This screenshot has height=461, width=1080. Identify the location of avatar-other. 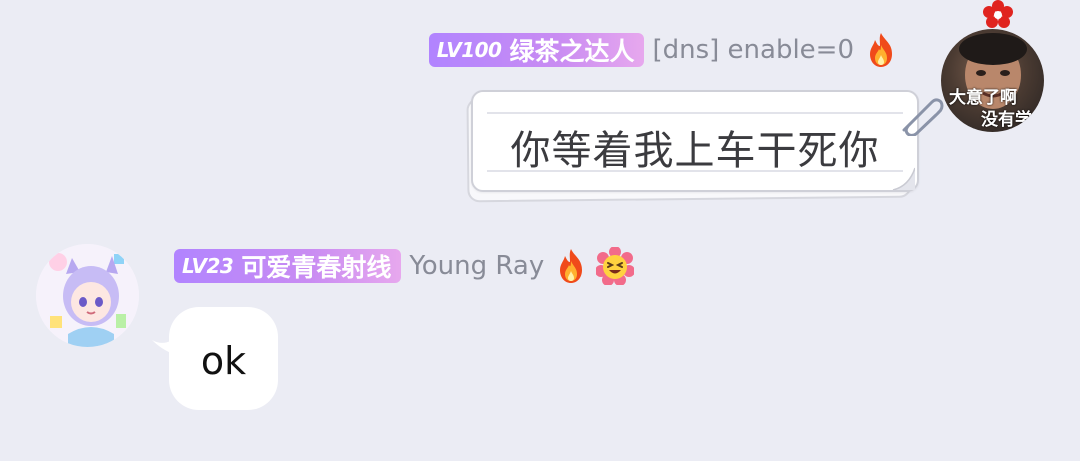
(87, 295).